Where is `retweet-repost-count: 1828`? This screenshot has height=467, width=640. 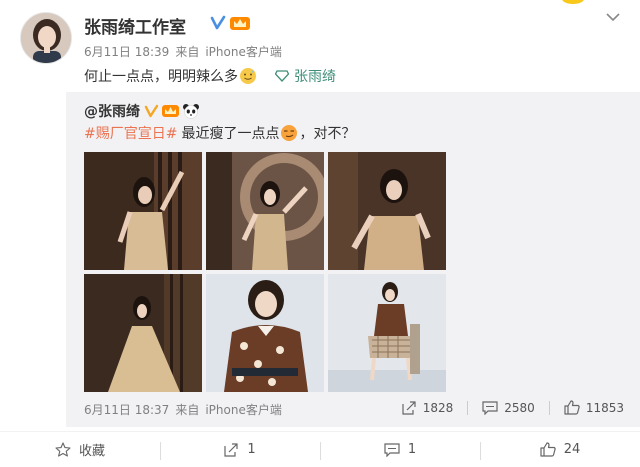 retweet-repost-count: 1828 is located at coordinates (438, 407).